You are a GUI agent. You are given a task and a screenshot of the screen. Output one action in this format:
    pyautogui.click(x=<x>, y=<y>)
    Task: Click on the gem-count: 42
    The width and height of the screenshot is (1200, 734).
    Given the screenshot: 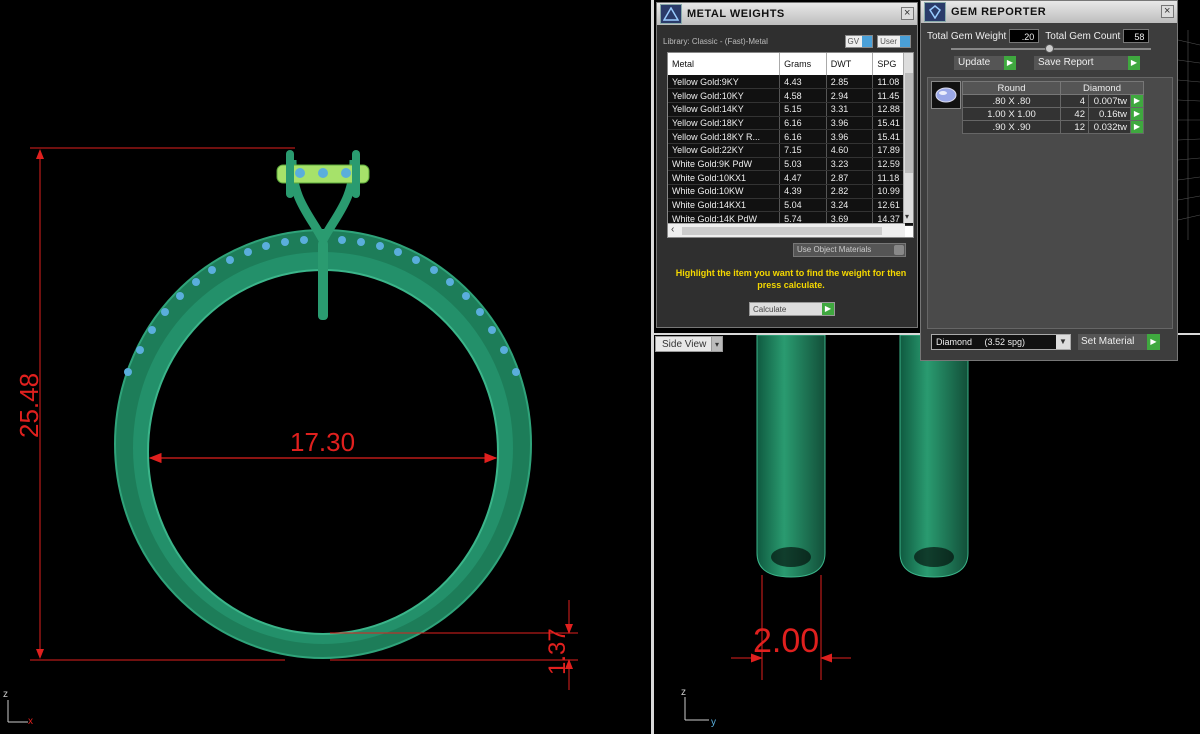 What is the action you would take?
    pyautogui.click(x=1074, y=114)
    